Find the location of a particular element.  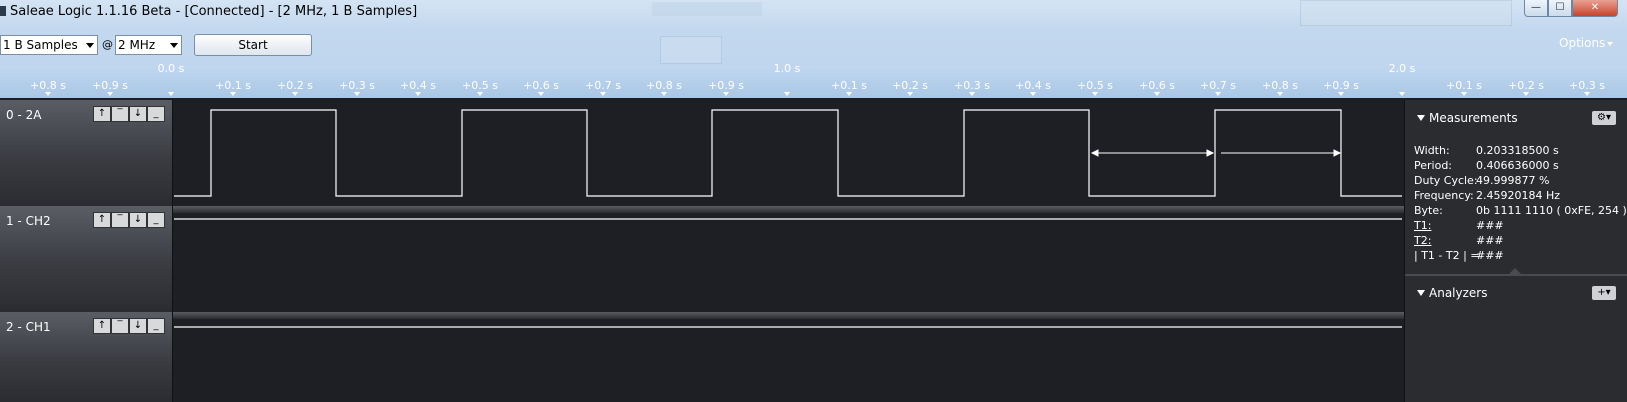

measurement-row: Frequency: 2.45920184 Hz is located at coordinates (1487, 195).